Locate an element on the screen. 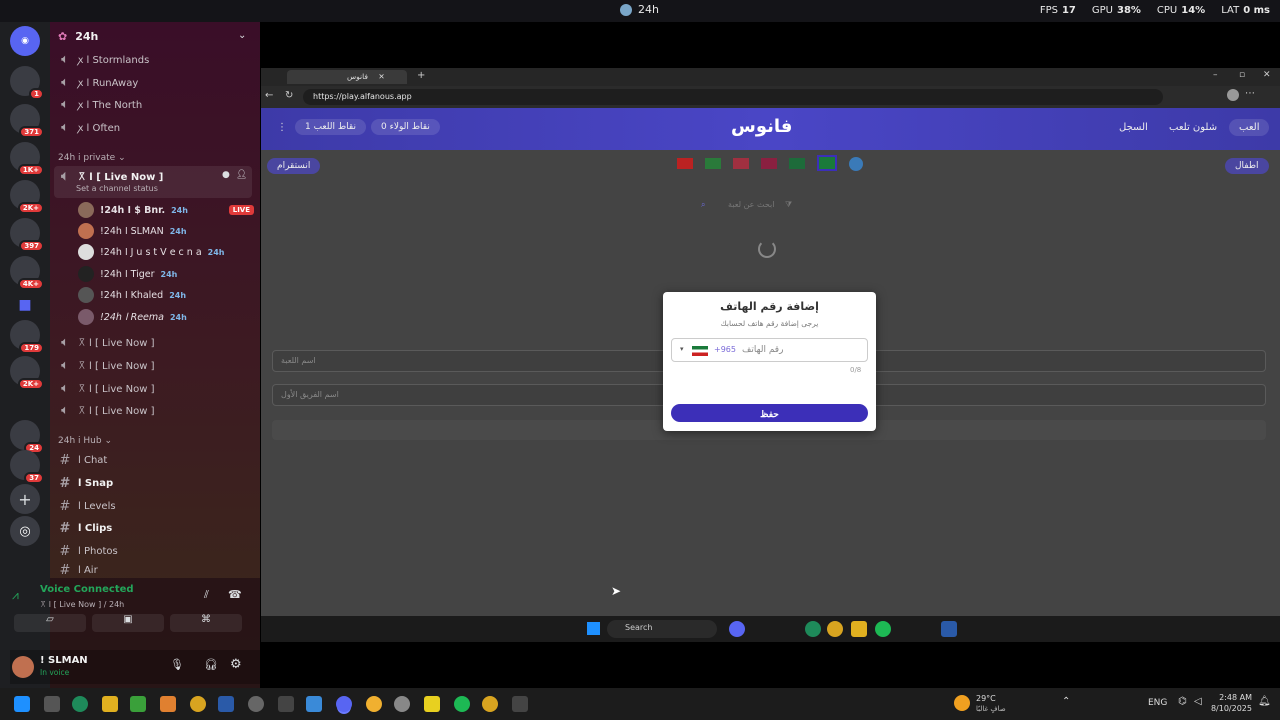  chrome-icon is located at coordinates (835, 629).